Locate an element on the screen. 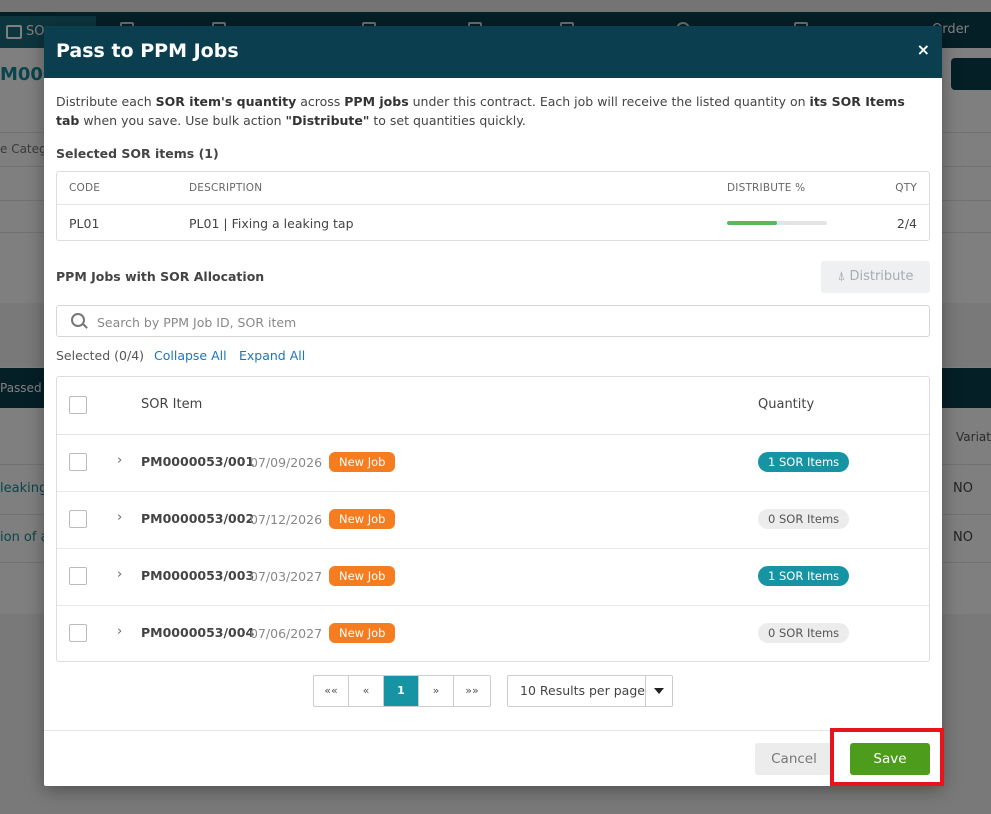  intro-bold: SOR item's quantity is located at coordinates (226, 101).